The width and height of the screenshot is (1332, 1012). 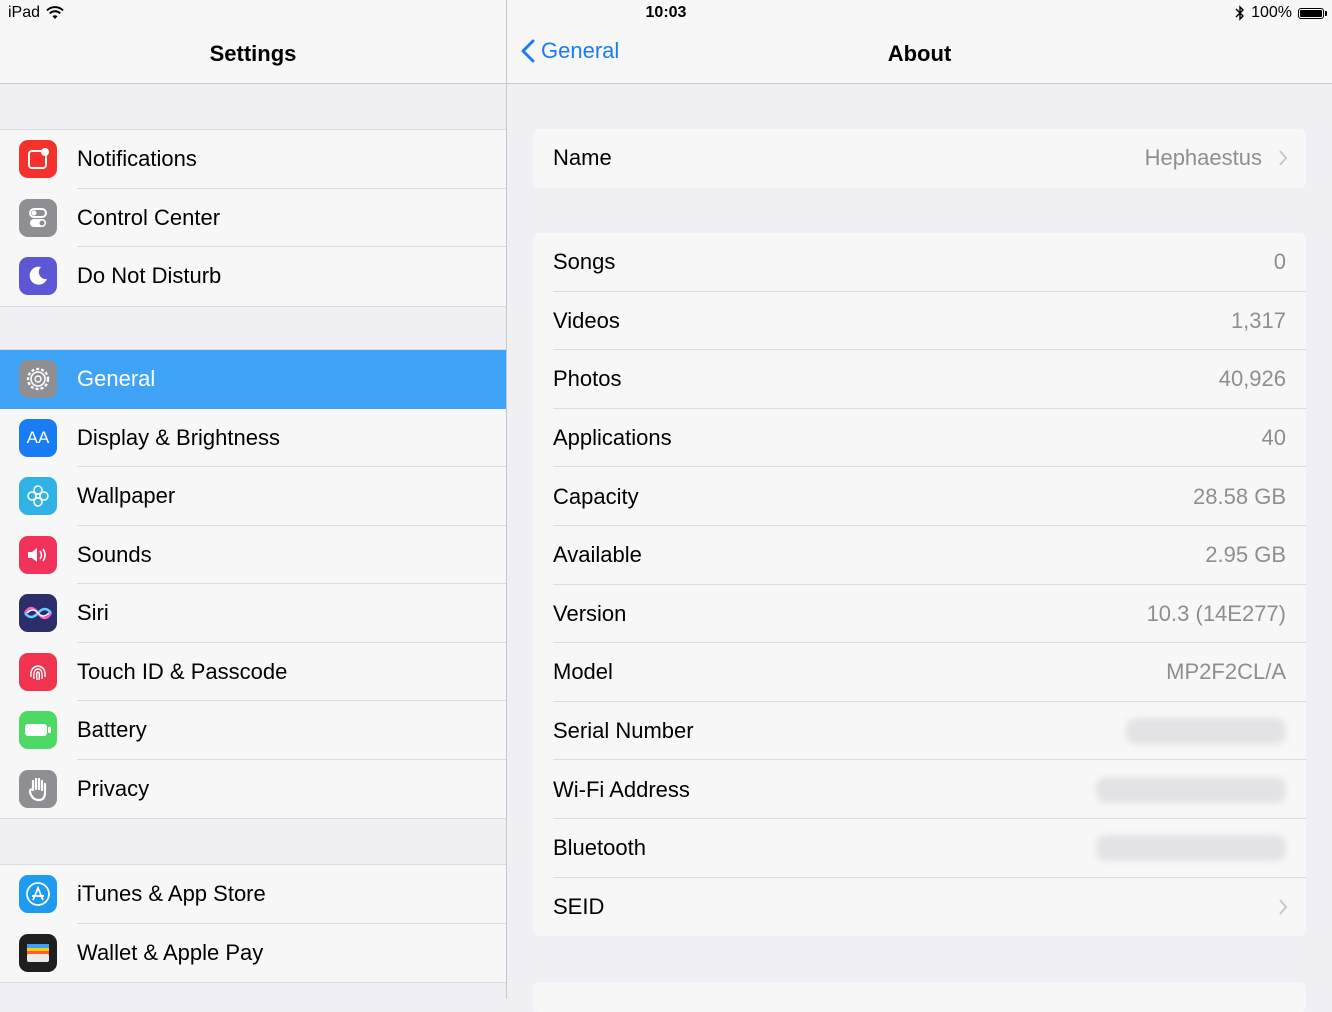 I want to click on sidebar-item-label: Privacy, so click(x=113, y=788).